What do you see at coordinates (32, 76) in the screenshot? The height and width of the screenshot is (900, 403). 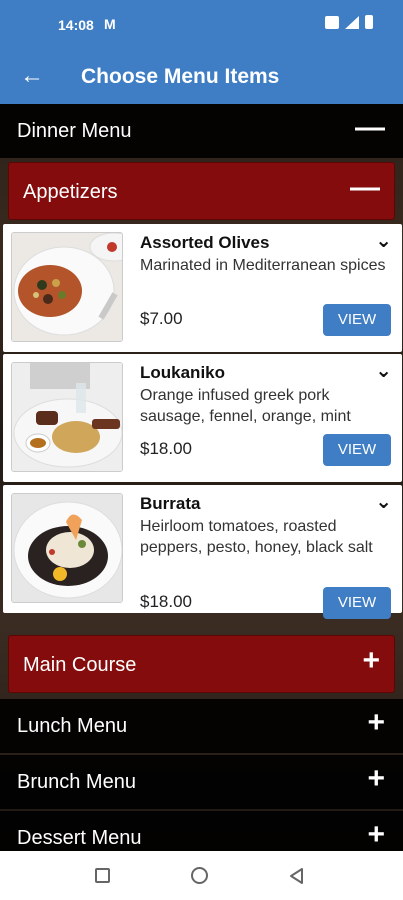 I see `back-arrow-icon: ←` at bounding box center [32, 76].